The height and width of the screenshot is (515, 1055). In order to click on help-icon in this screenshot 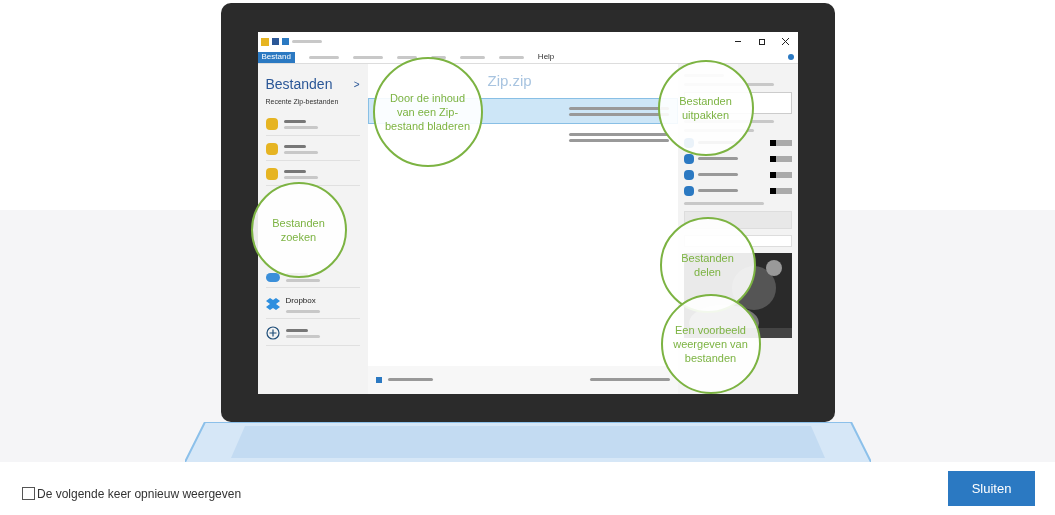, I will do `click(790, 57)`.